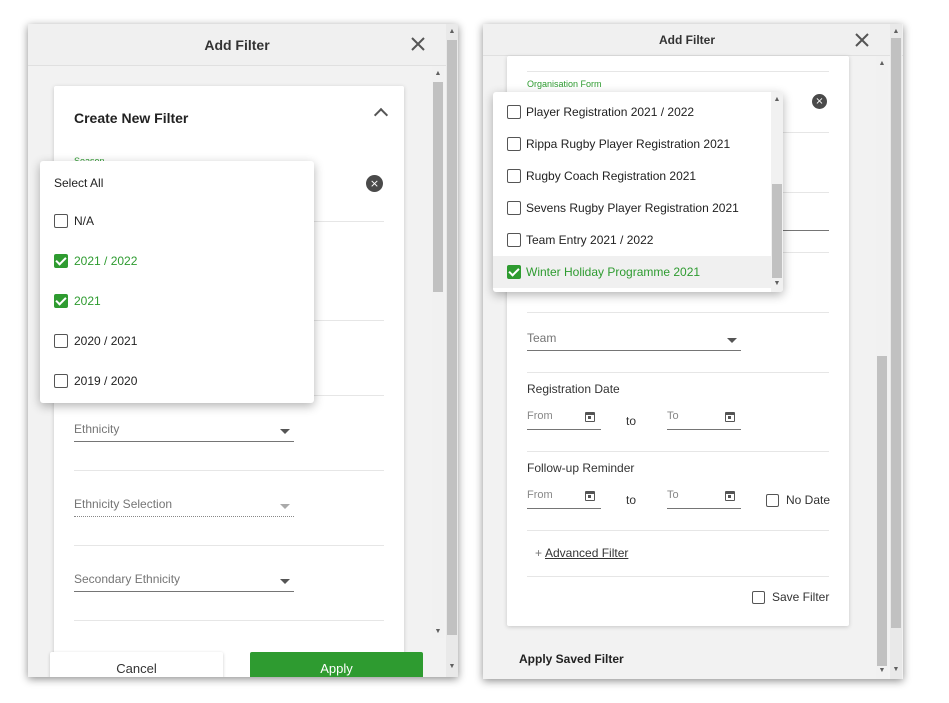 The image size is (949, 703). I want to click on cancel-button: Cancel, so click(136, 664).